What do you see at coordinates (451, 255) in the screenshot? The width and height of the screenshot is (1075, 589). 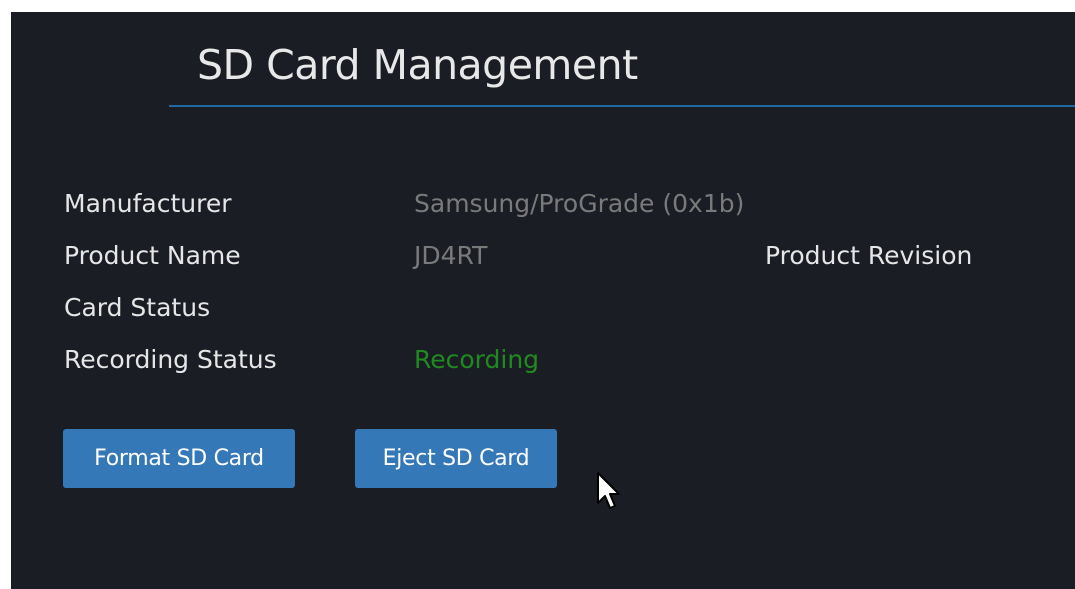 I see `product-name-value: JD4RT` at bounding box center [451, 255].